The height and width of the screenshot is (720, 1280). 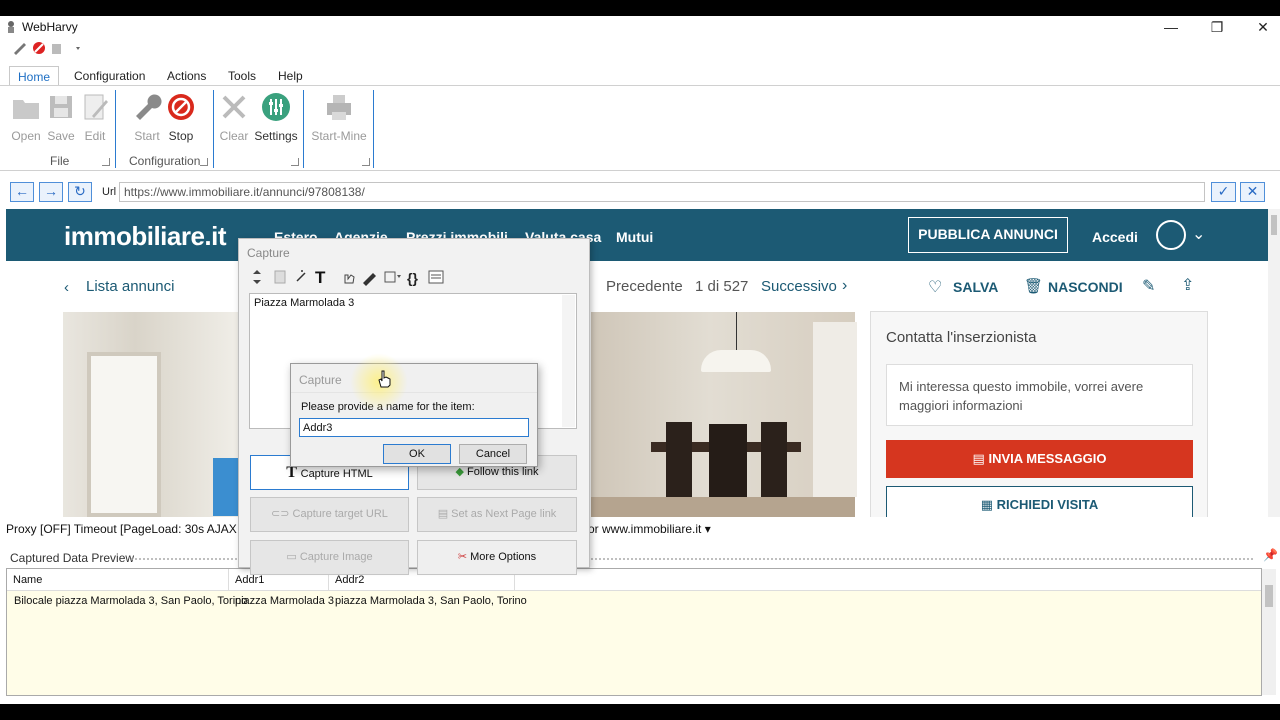 I want to click on cancel-x-icon: ✕, so click(x=1252, y=192).